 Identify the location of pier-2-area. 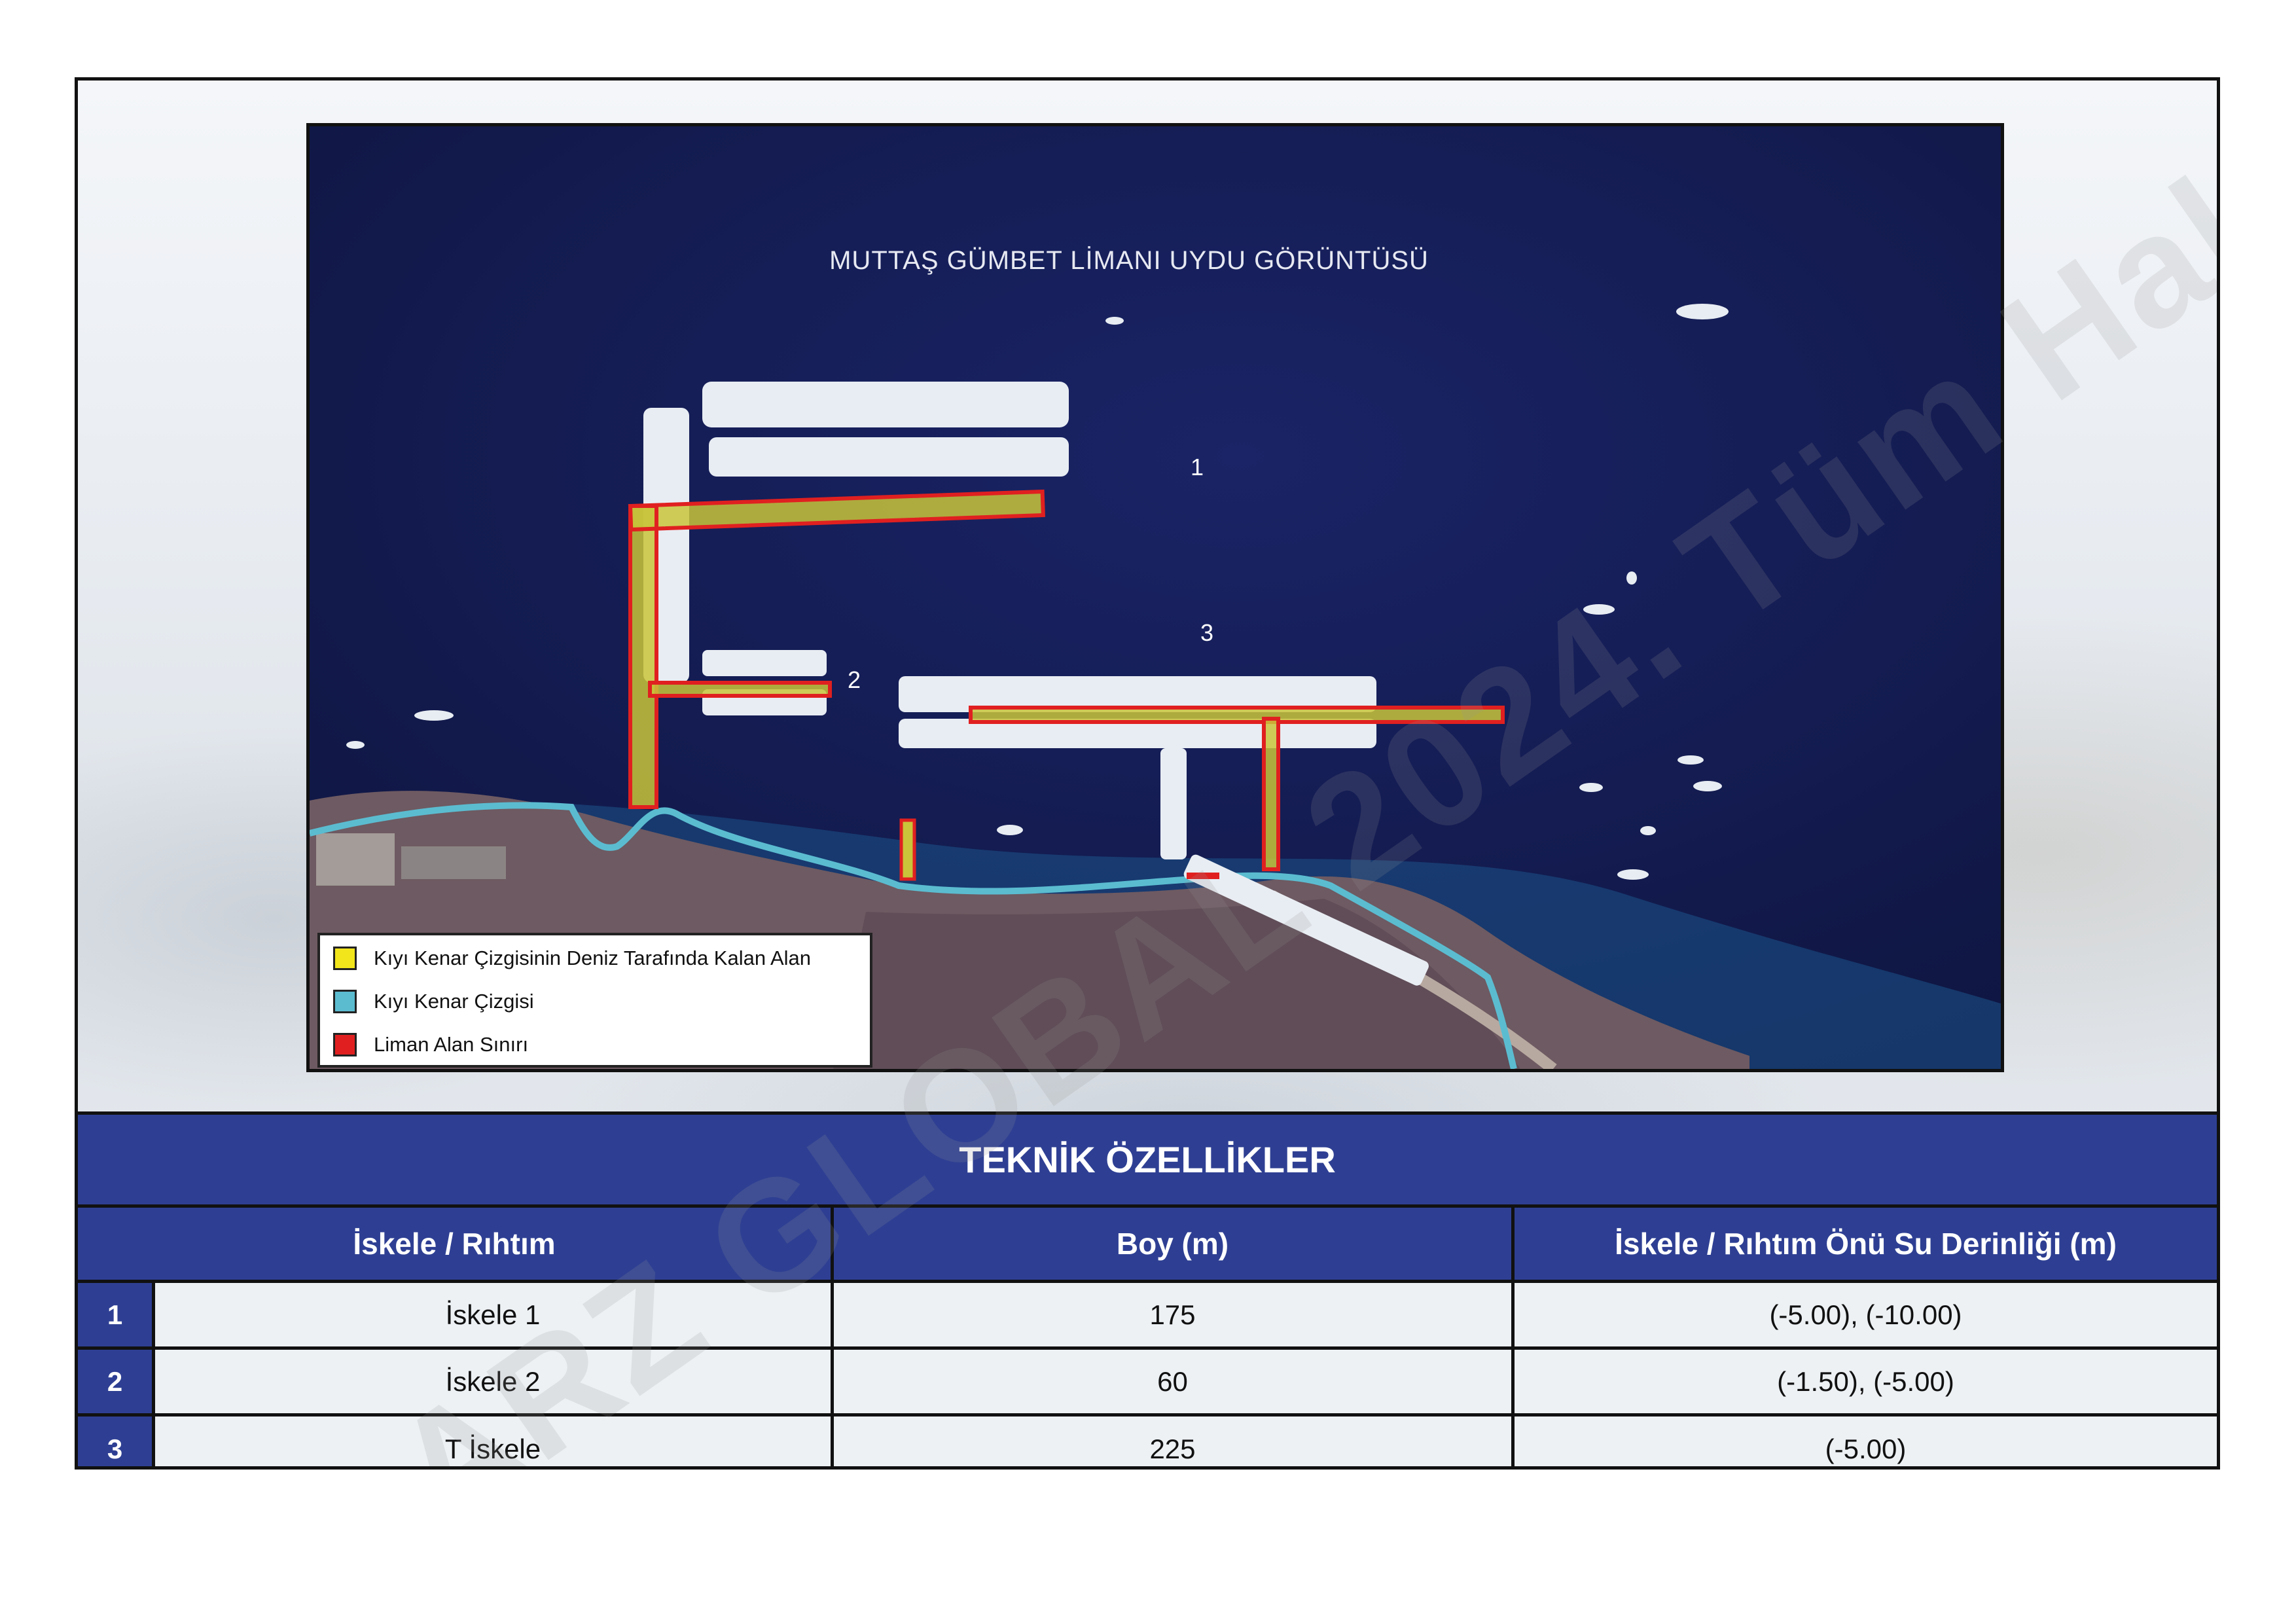
(740, 689).